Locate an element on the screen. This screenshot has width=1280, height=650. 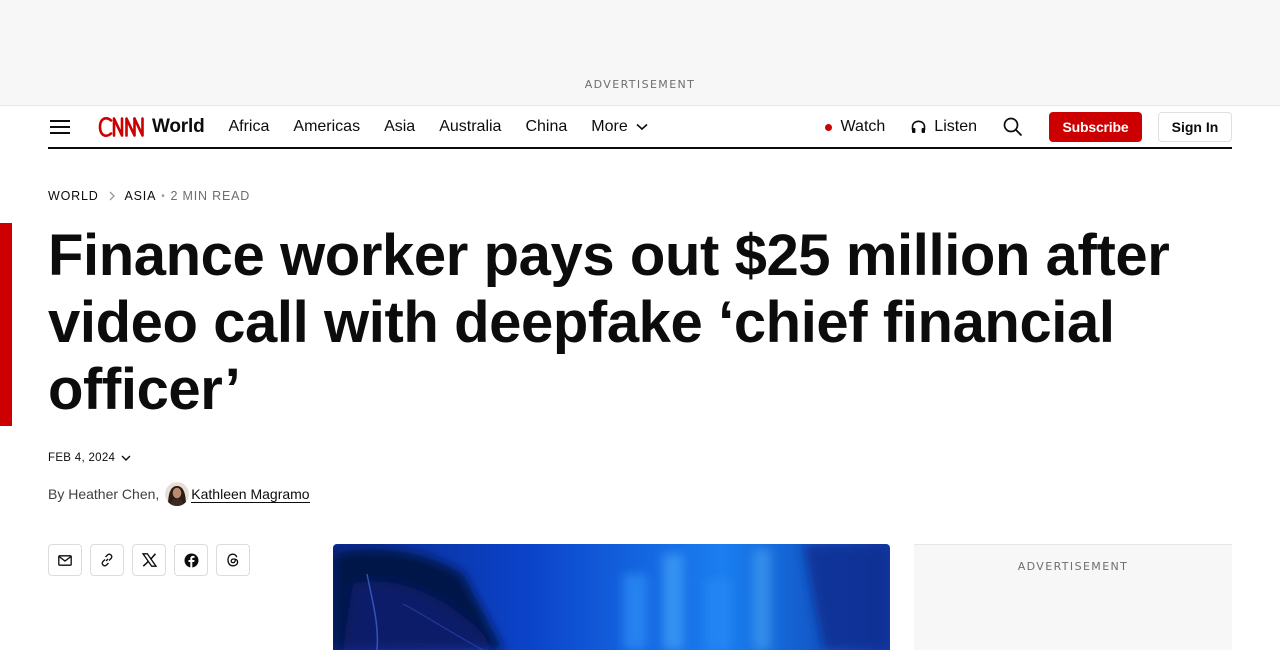
byline: By Heather Chen , Kathleen Magramo is located at coordinates (179, 494).